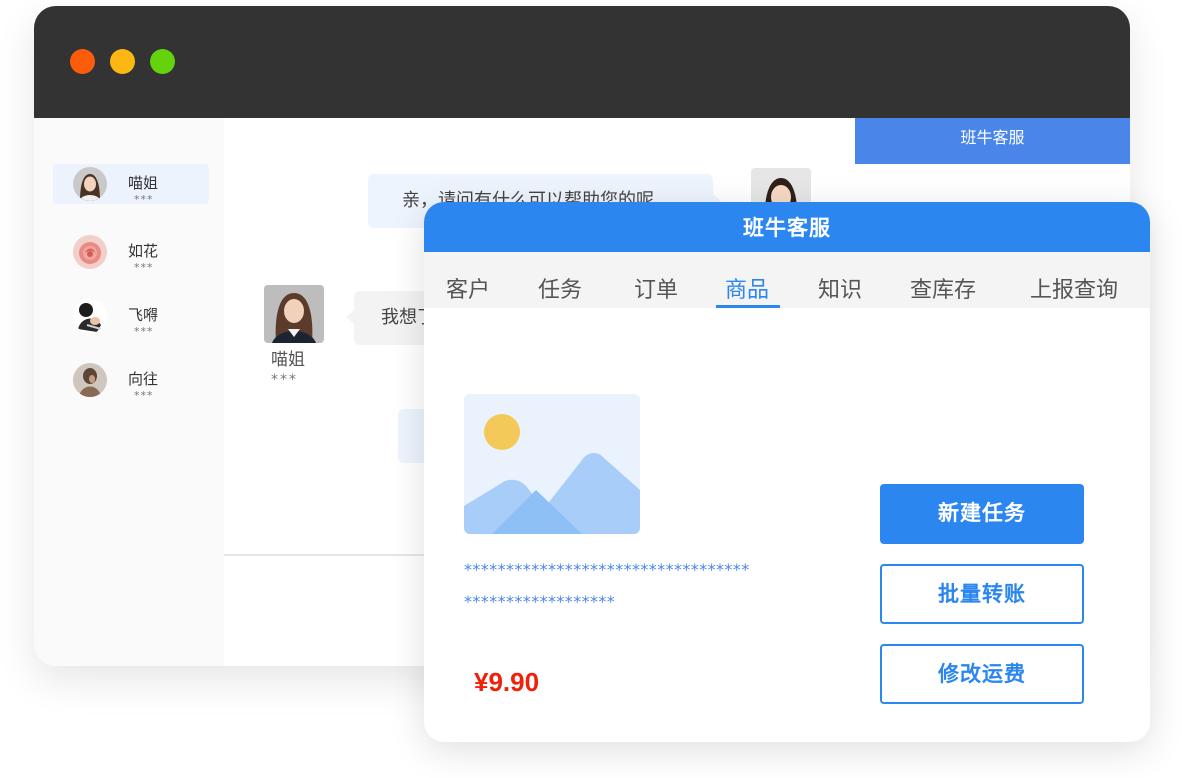 The width and height of the screenshot is (1182, 778). Describe the element at coordinates (656, 288) in the screenshot. I see `tab-order: 订单` at that location.